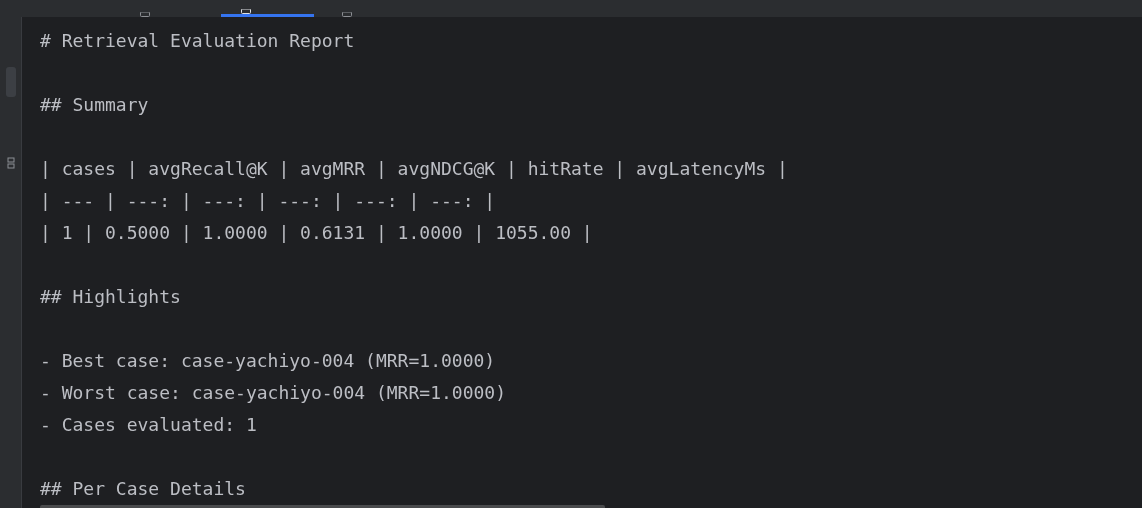 Image resolution: width=1142 pixels, height=508 pixels. What do you see at coordinates (268, 361) in the screenshot?
I see `code-line: - Best case: case-yachiyo-004 (MRR=1.0000)` at bounding box center [268, 361].